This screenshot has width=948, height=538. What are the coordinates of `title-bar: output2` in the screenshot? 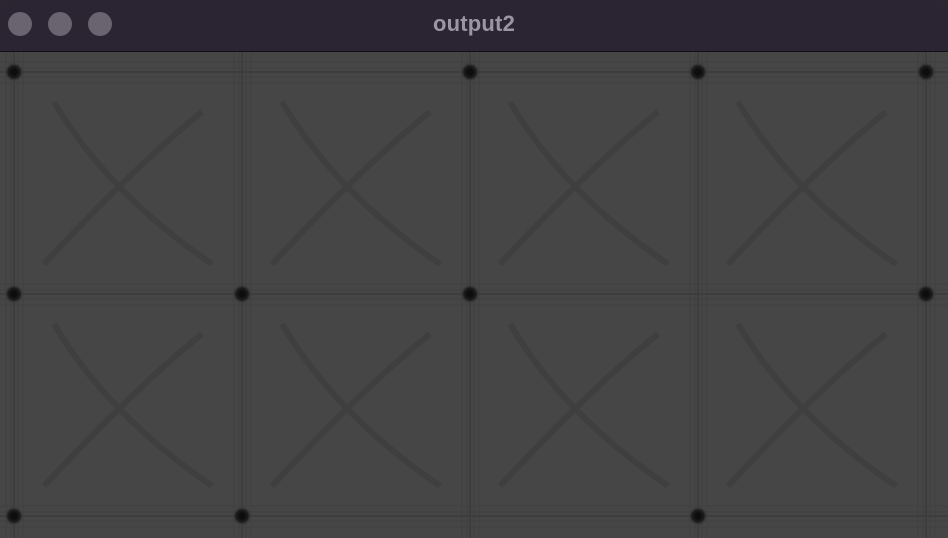 It's located at (474, 26).